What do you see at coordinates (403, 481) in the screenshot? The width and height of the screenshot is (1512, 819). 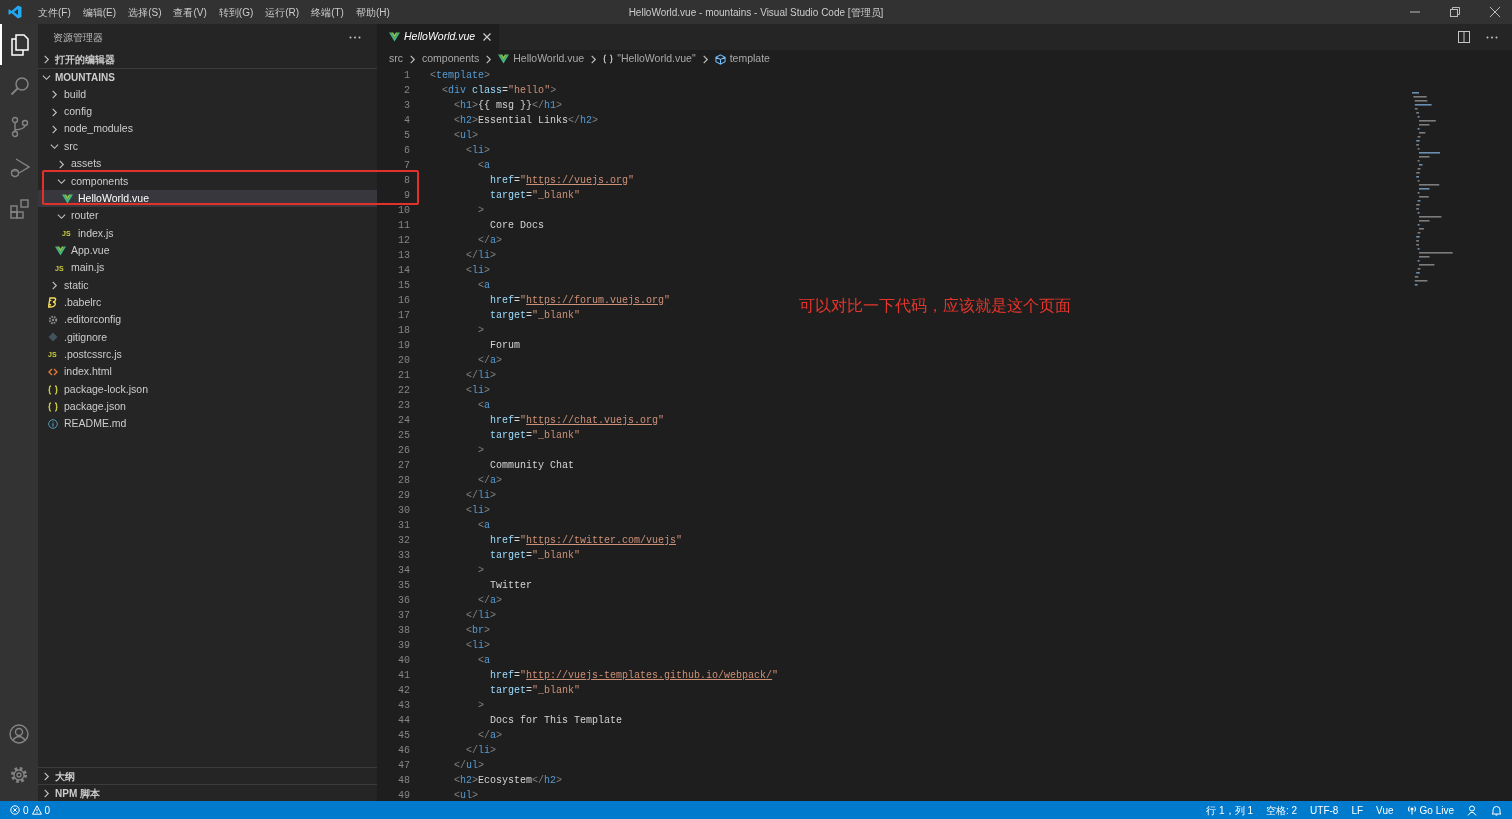 I see `line-number: 28` at bounding box center [403, 481].